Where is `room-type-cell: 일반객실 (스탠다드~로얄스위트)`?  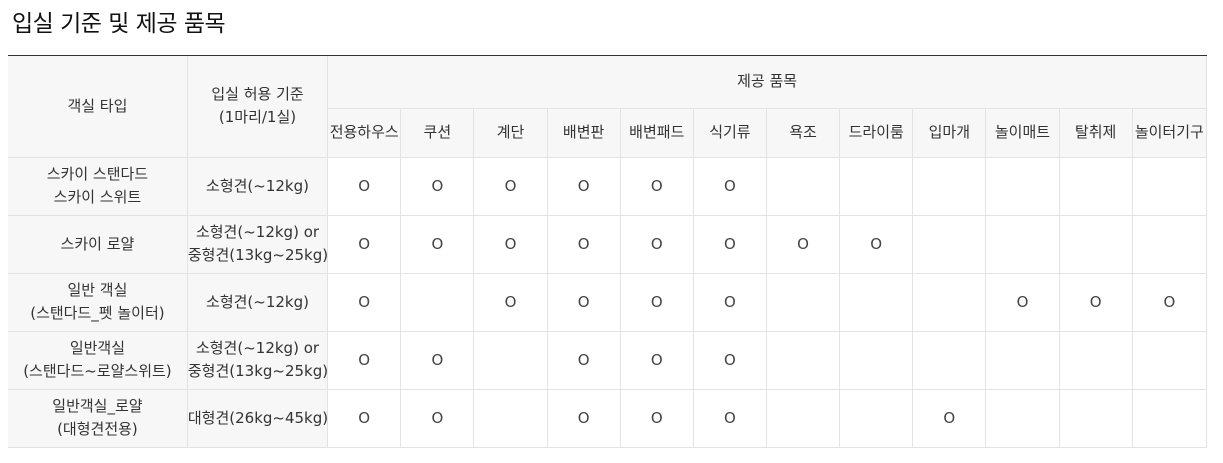
room-type-cell: 일반객실 (스탠다드~로얄스위트) is located at coordinates (98, 360).